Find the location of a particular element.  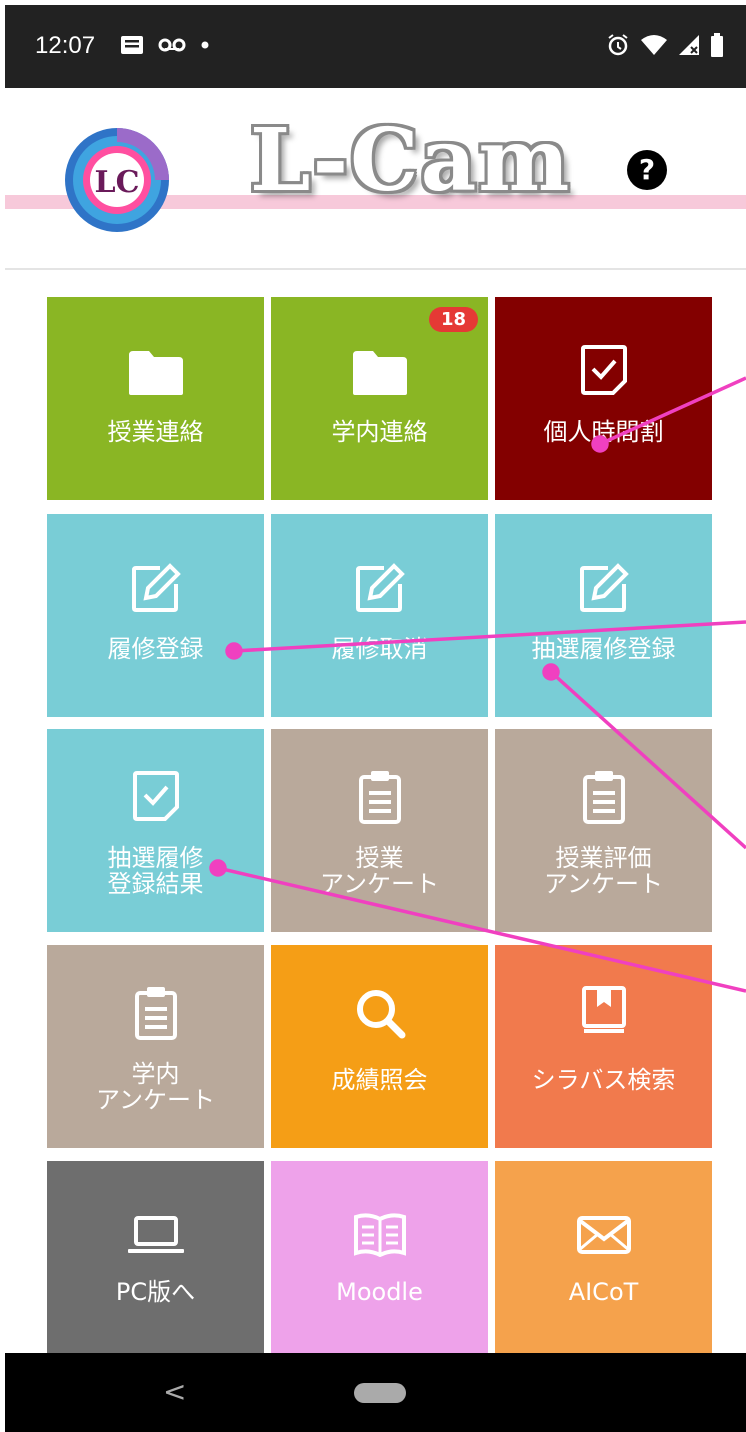

tile-label: AICoT is located at coordinates (603, 1292).